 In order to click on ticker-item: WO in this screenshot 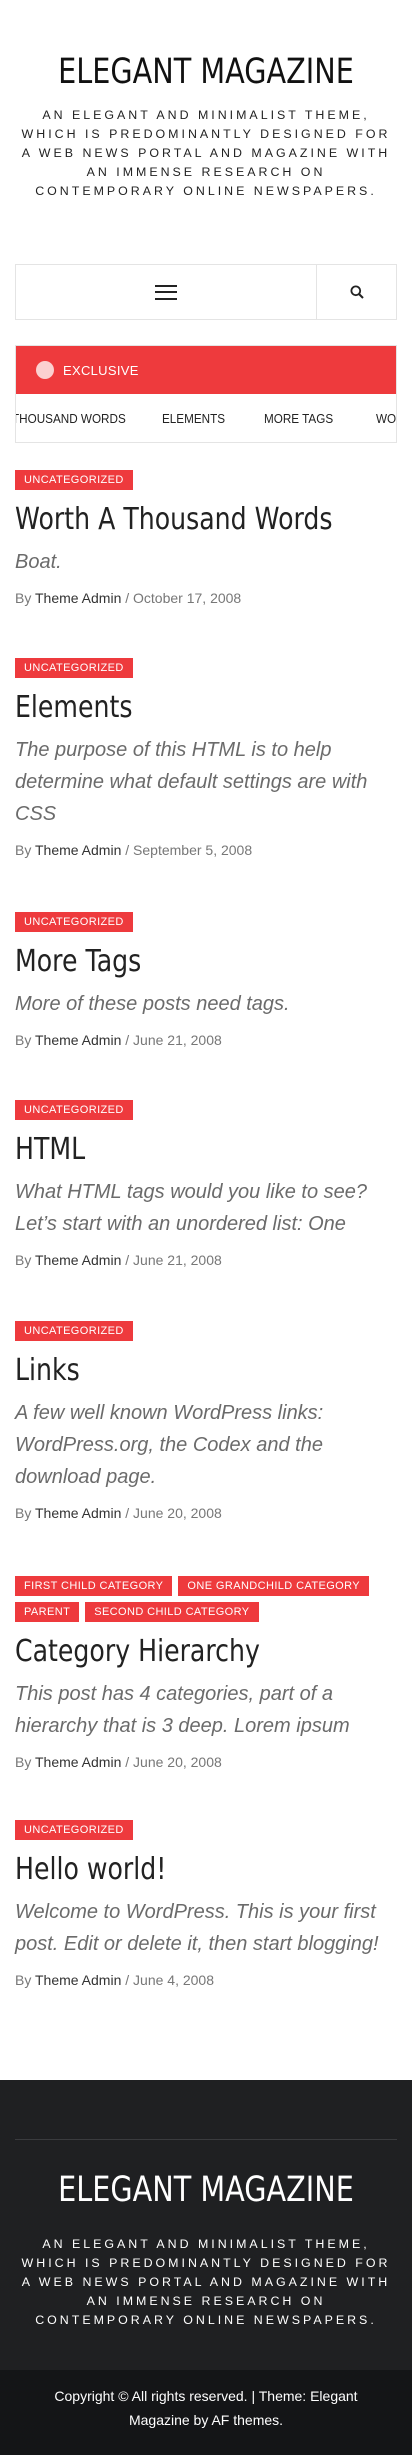, I will do `click(386, 418)`.